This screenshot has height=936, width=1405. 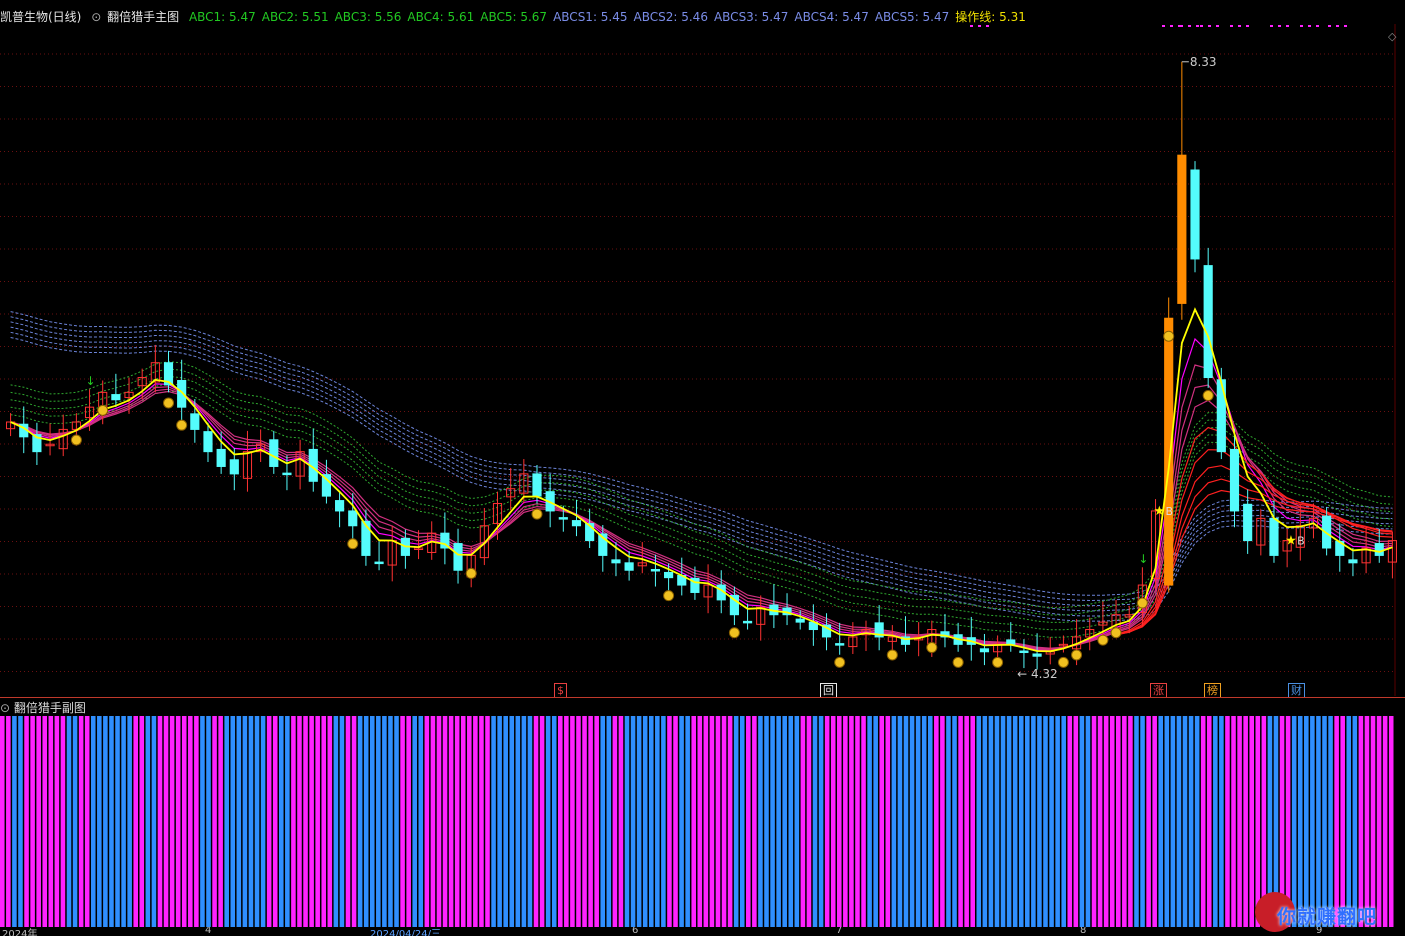 What do you see at coordinates (295, 17) in the screenshot?
I see `indicator-value-2: ABC2: 5.51` at bounding box center [295, 17].